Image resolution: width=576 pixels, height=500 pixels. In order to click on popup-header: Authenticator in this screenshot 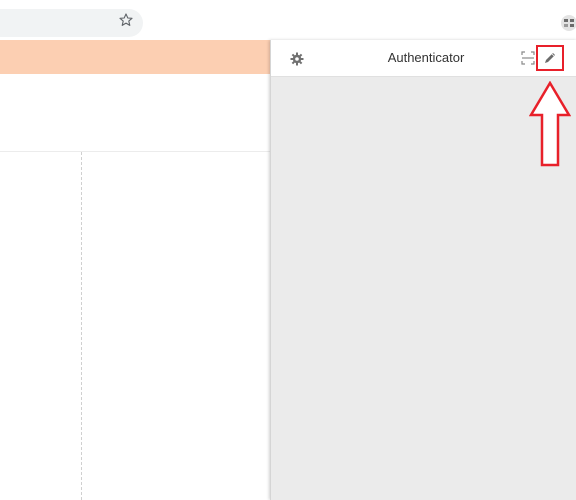, I will do `click(423, 58)`.